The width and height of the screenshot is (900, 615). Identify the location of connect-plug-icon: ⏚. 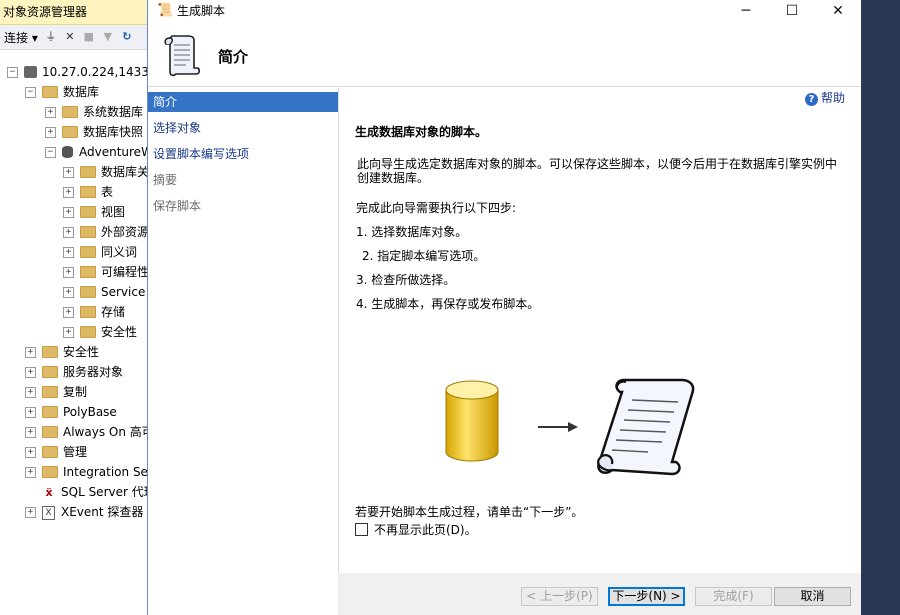
(51, 37).